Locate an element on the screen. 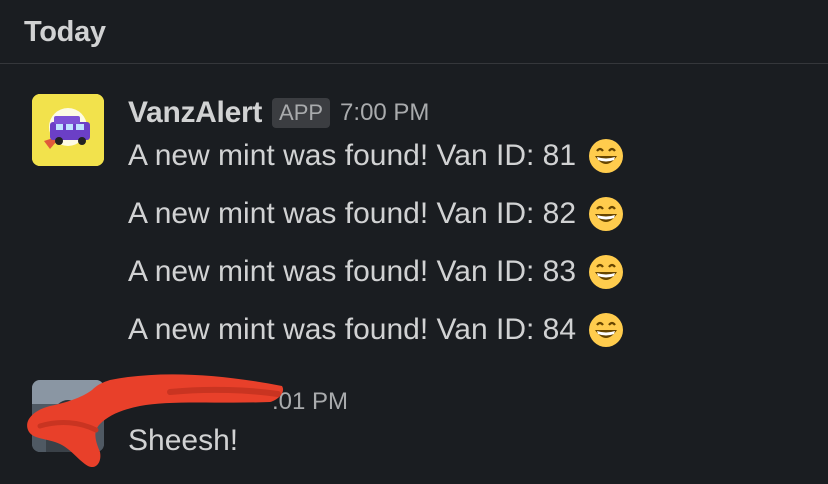 Image resolution: width=828 pixels, height=484 pixels. bot-avatar is located at coordinates (68, 130).